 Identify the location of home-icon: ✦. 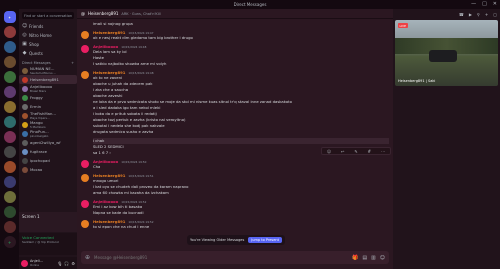
(9, 17).